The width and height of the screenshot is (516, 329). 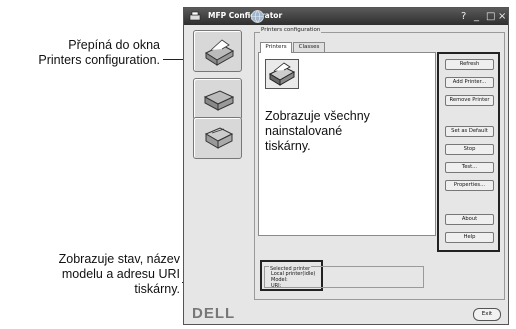 What do you see at coordinates (490, 16) in the screenshot?
I see `maximize-button: □` at bounding box center [490, 16].